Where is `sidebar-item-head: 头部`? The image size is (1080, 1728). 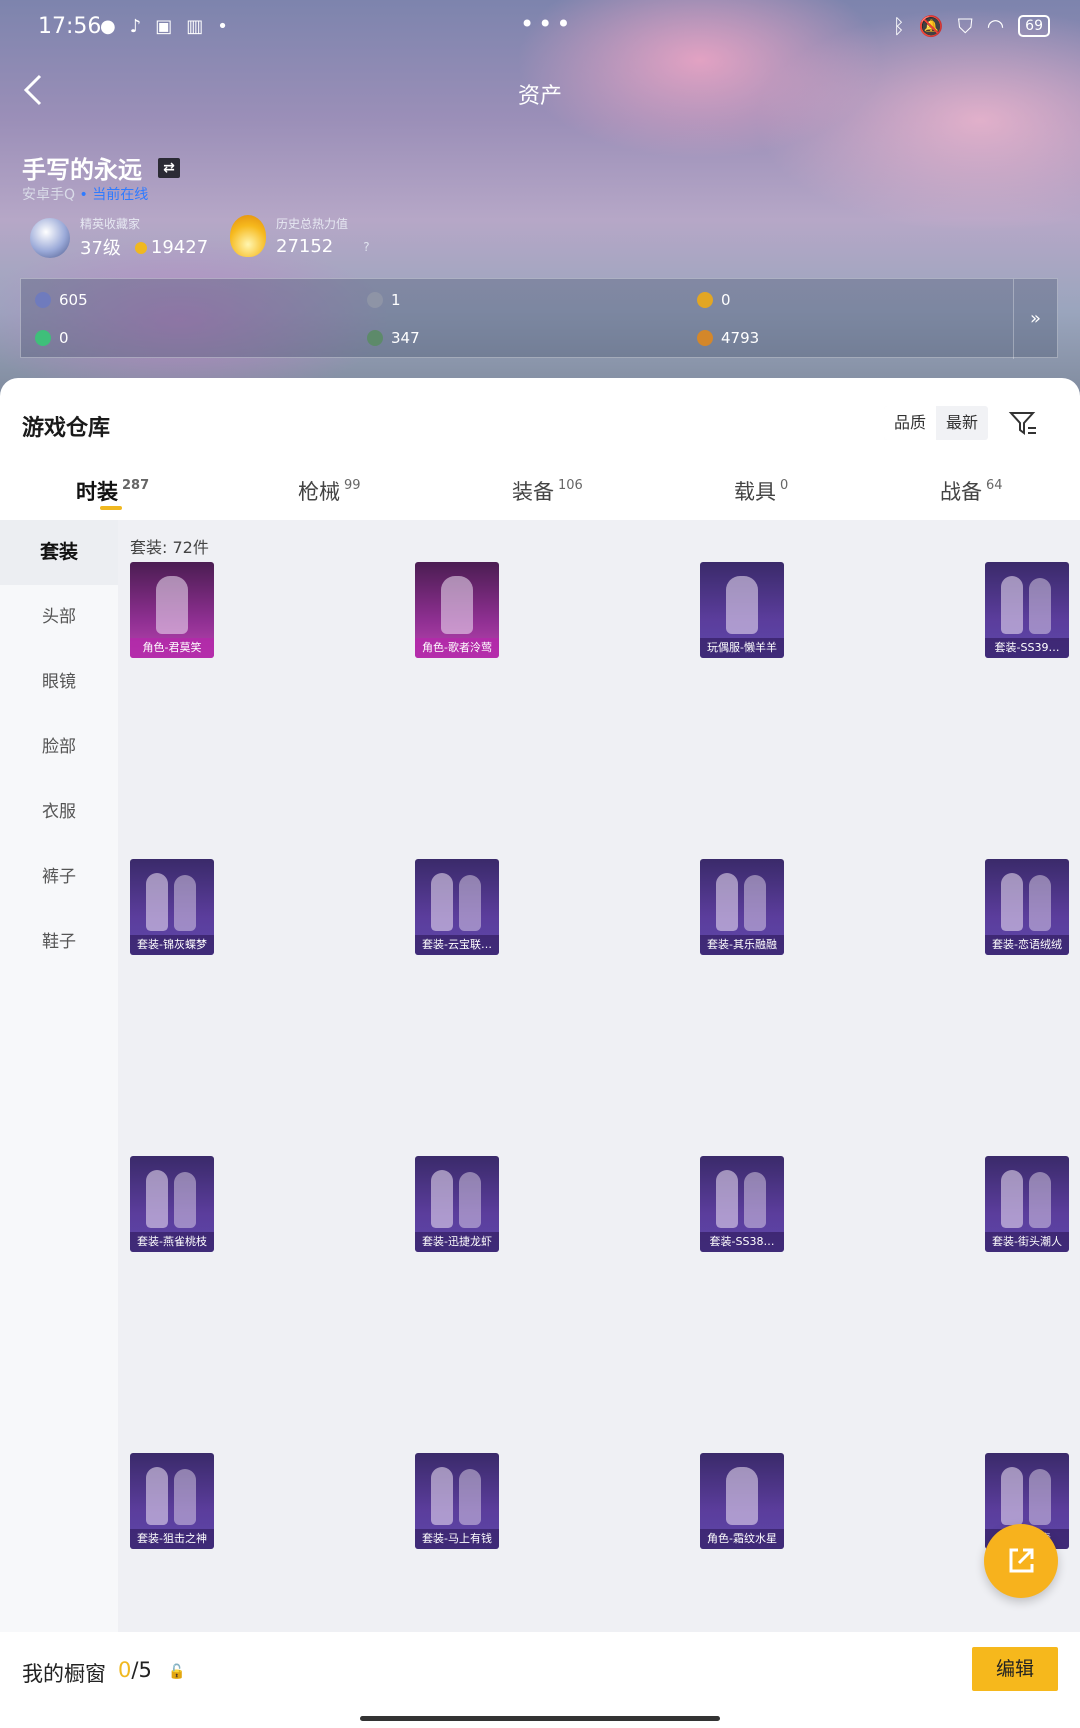 sidebar-item-head: 头部 is located at coordinates (59, 617).